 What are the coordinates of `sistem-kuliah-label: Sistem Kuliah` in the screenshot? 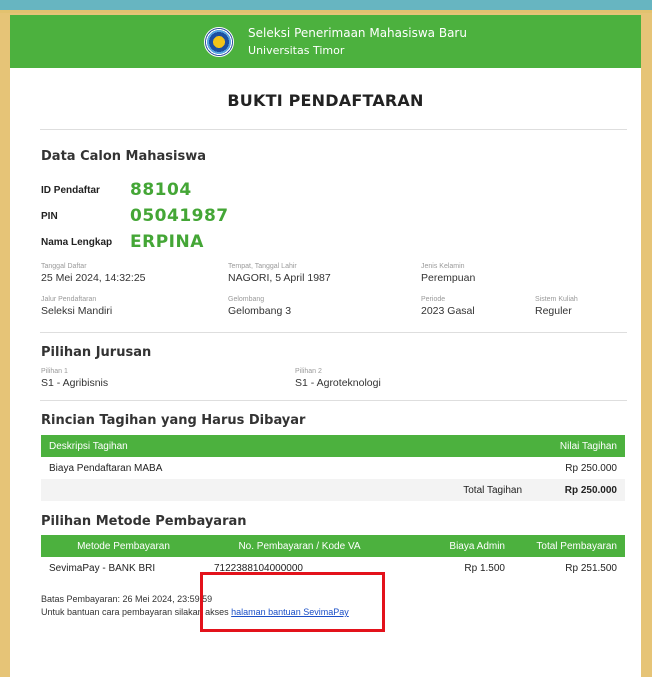 It's located at (556, 299).